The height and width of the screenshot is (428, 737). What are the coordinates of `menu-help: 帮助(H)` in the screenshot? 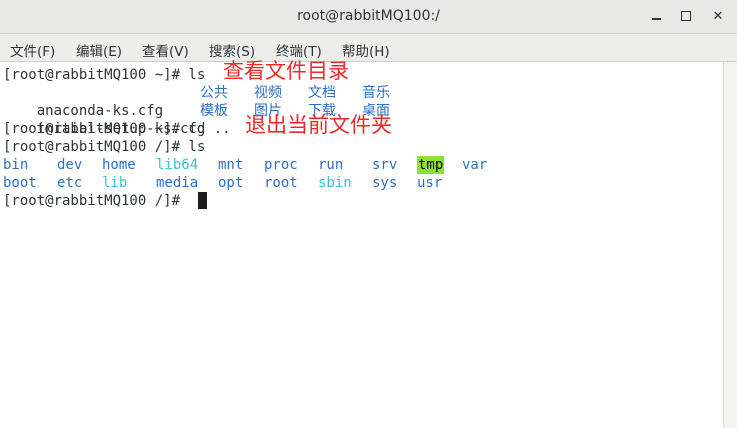 It's located at (366, 50).